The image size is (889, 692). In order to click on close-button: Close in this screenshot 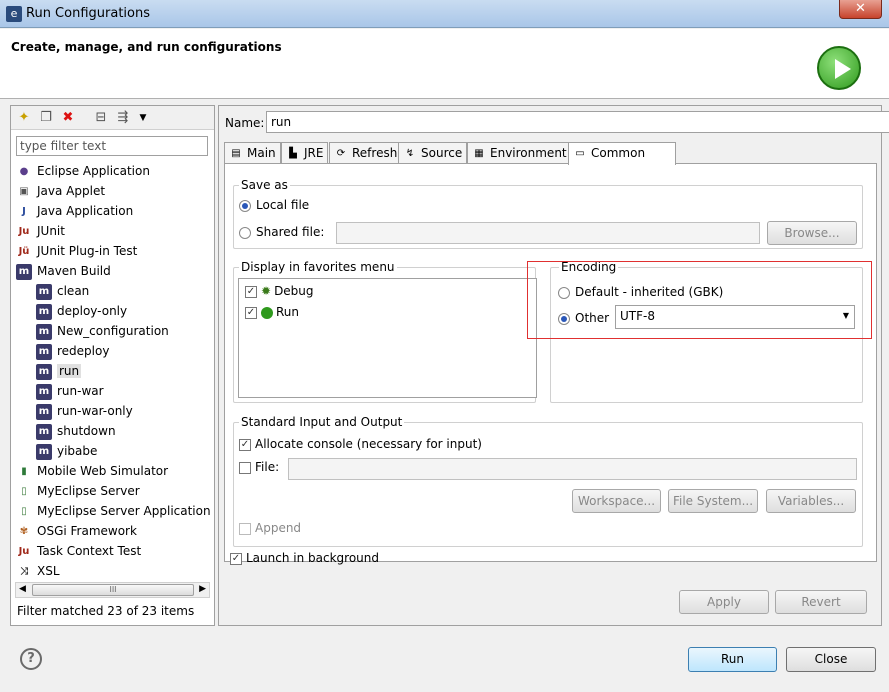, I will do `click(831, 659)`.